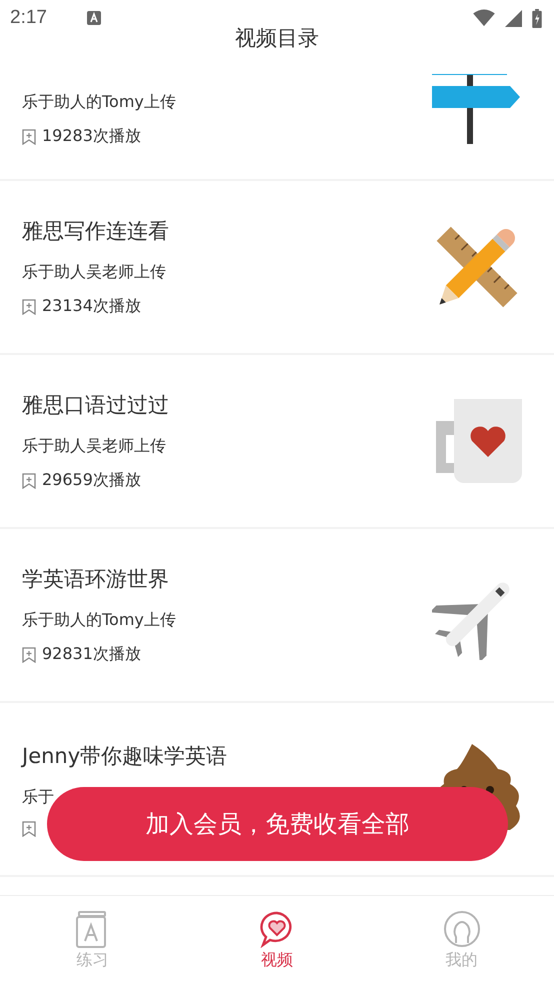 Image resolution: width=554 pixels, height=984 pixels. What do you see at coordinates (91, 306) in the screenshot?
I see `play-count: 23134次播放` at bounding box center [91, 306].